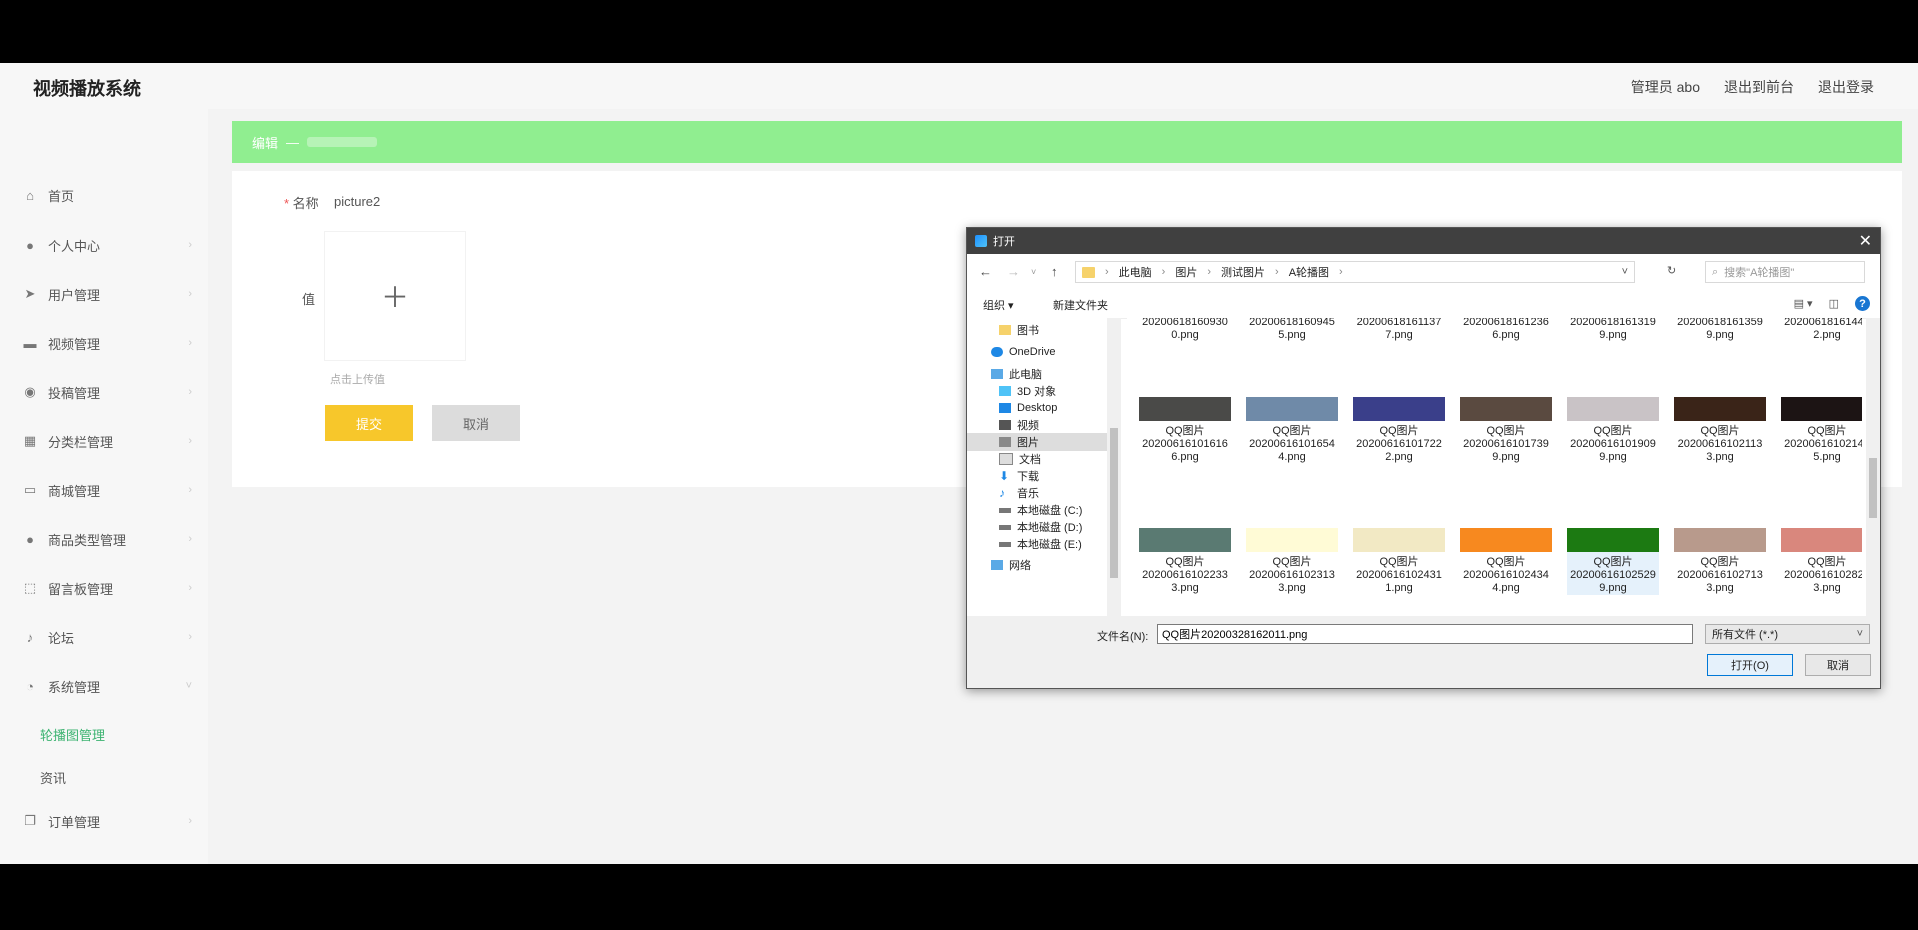 This screenshot has width=1918, height=930. Describe the element at coordinates (1671, 270) in the screenshot. I see `refresh-icon: ↻` at that location.